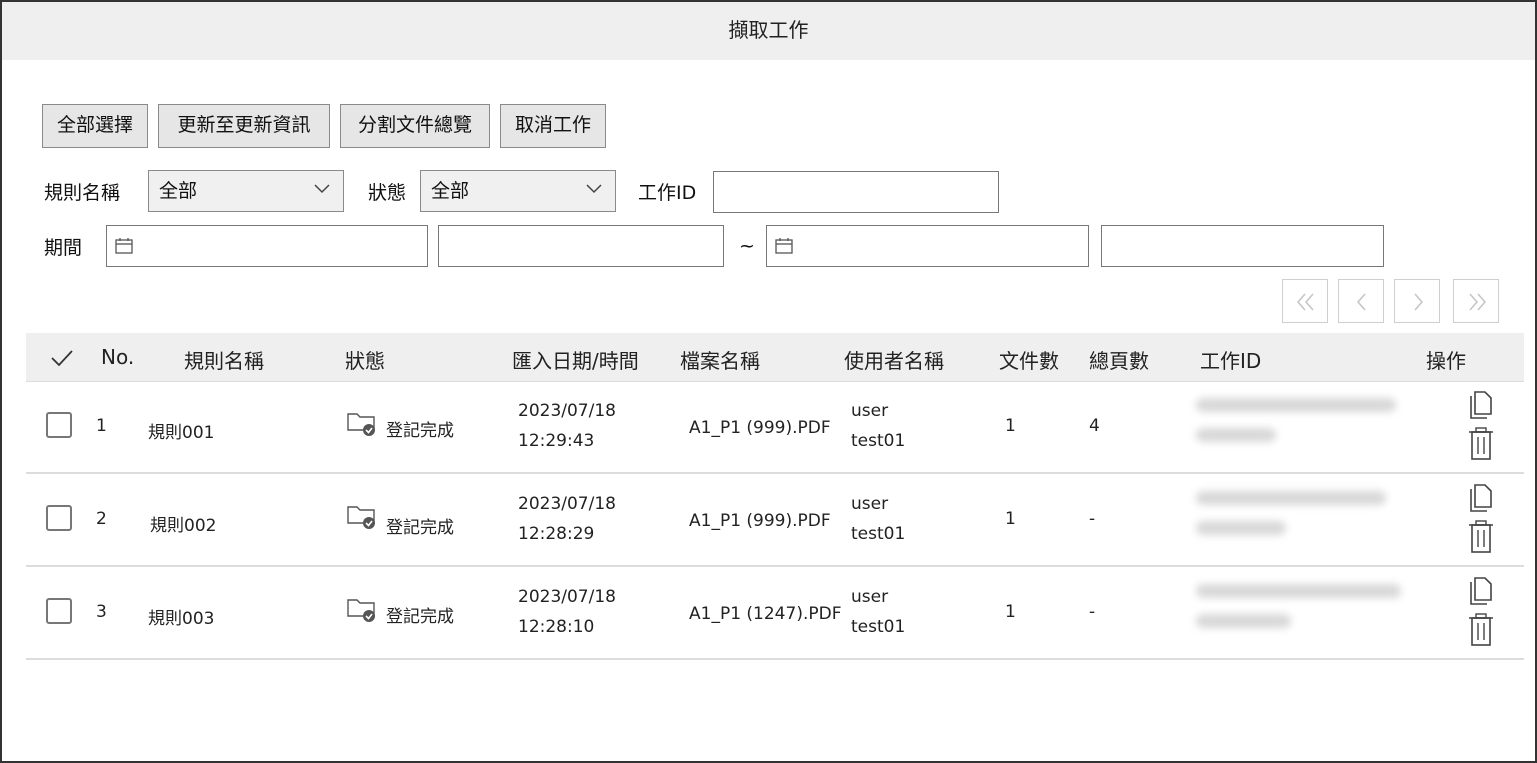  Describe the element at coordinates (178, 191) in the screenshot. I see `rule-name-select-value: 全部` at that location.